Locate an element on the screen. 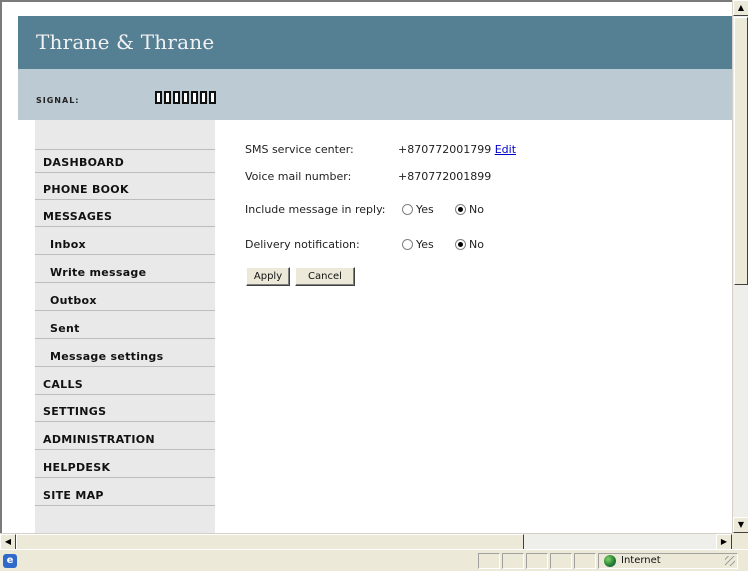  signal-label: SIGNAL: is located at coordinates (58, 100).